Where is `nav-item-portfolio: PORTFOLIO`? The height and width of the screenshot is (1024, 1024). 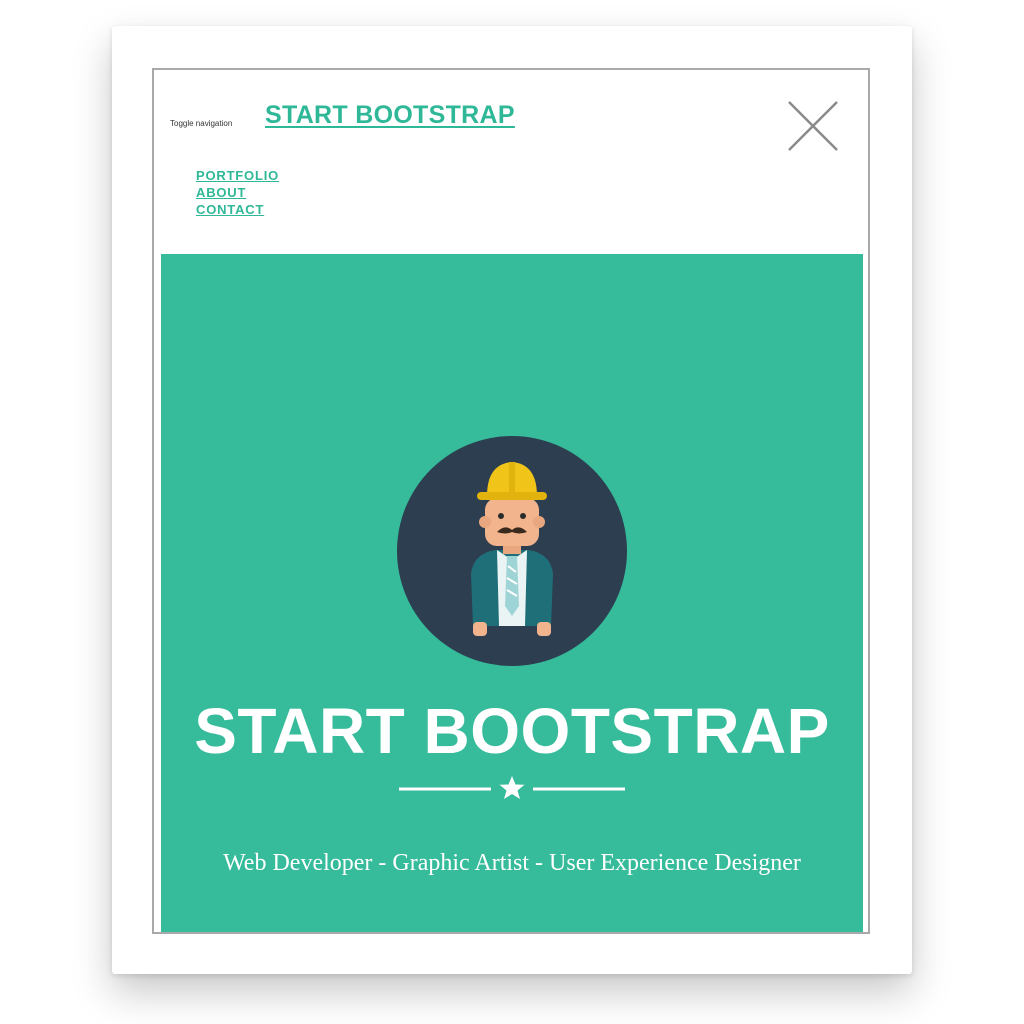 nav-item-portfolio: PORTFOLIO is located at coordinates (237, 175).